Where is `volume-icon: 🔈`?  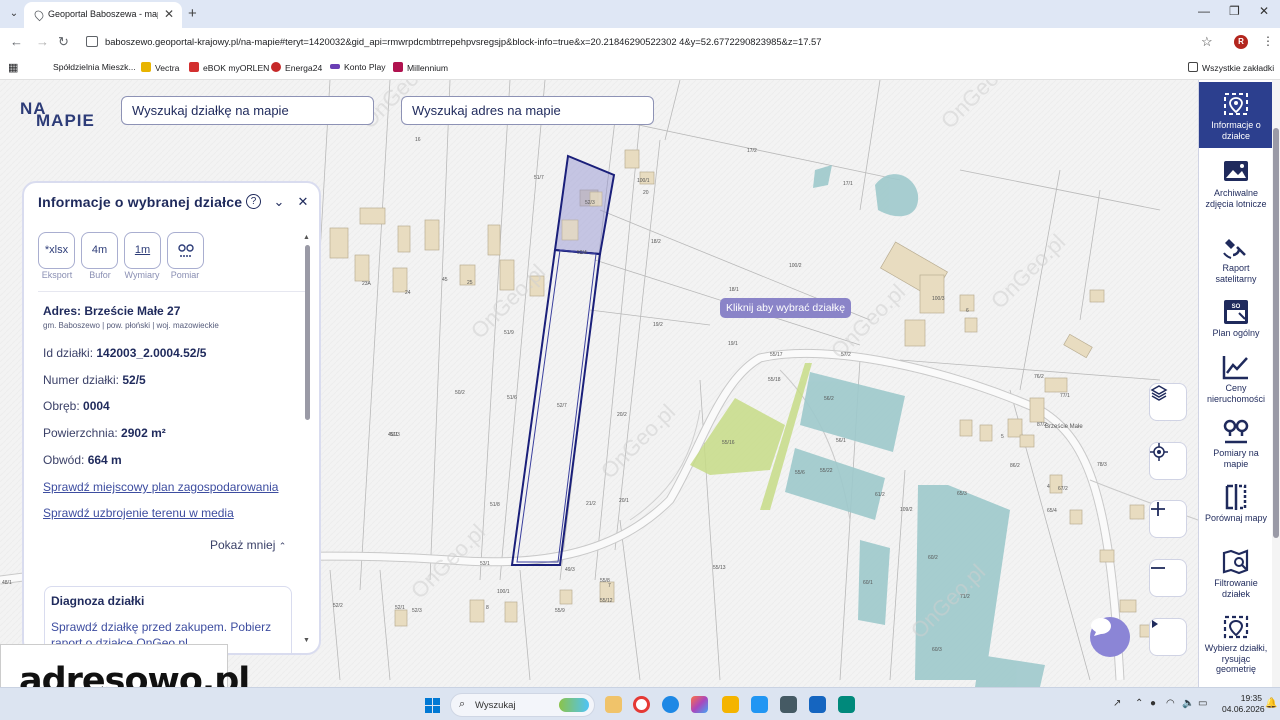 volume-icon: 🔈 is located at coordinates (1188, 703).